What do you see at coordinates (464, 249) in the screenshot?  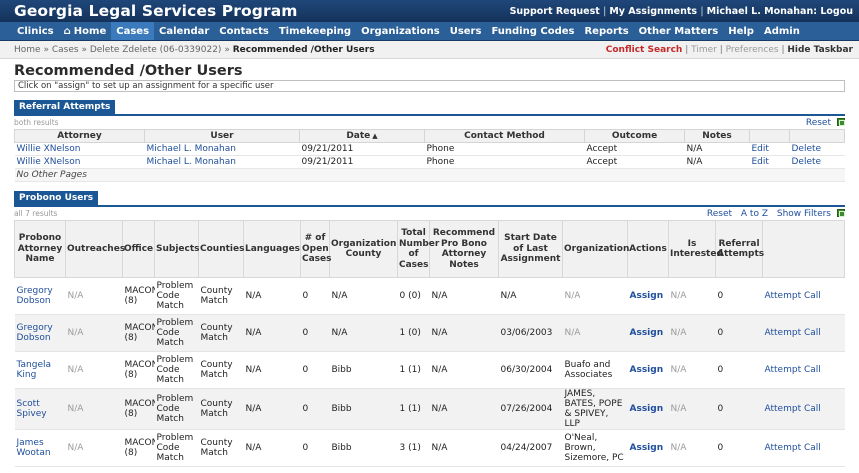 I see `column-header: Recommend Pro Bono Attorney Notes` at bounding box center [464, 249].